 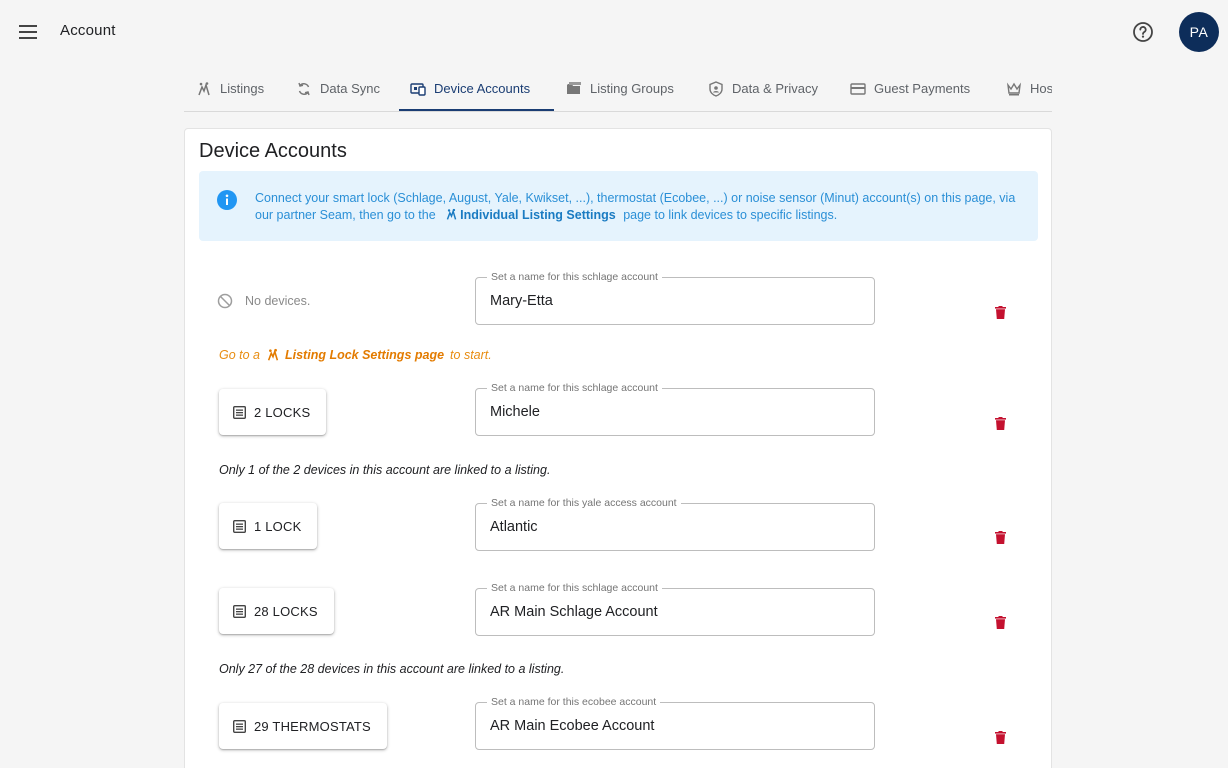 I want to click on hamburger-menu-icon, so click(x=28, y=32).